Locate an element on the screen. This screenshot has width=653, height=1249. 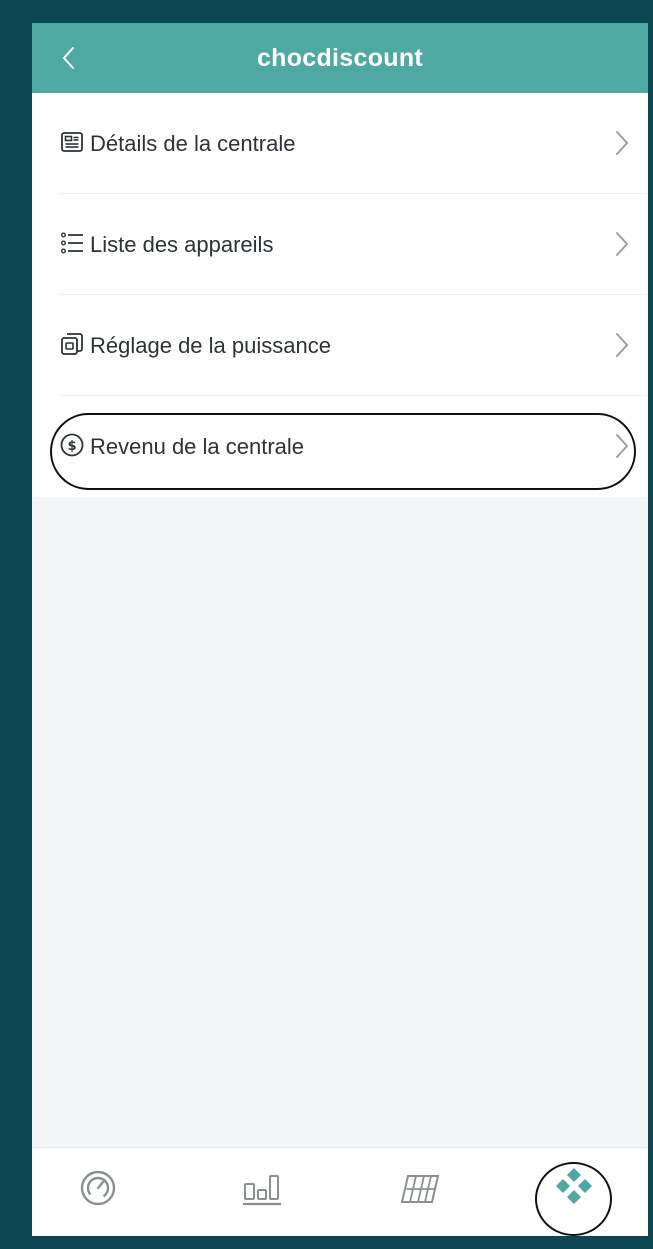
menu-item-label: Revenu de la centrale is located at coordinates (197, 446).